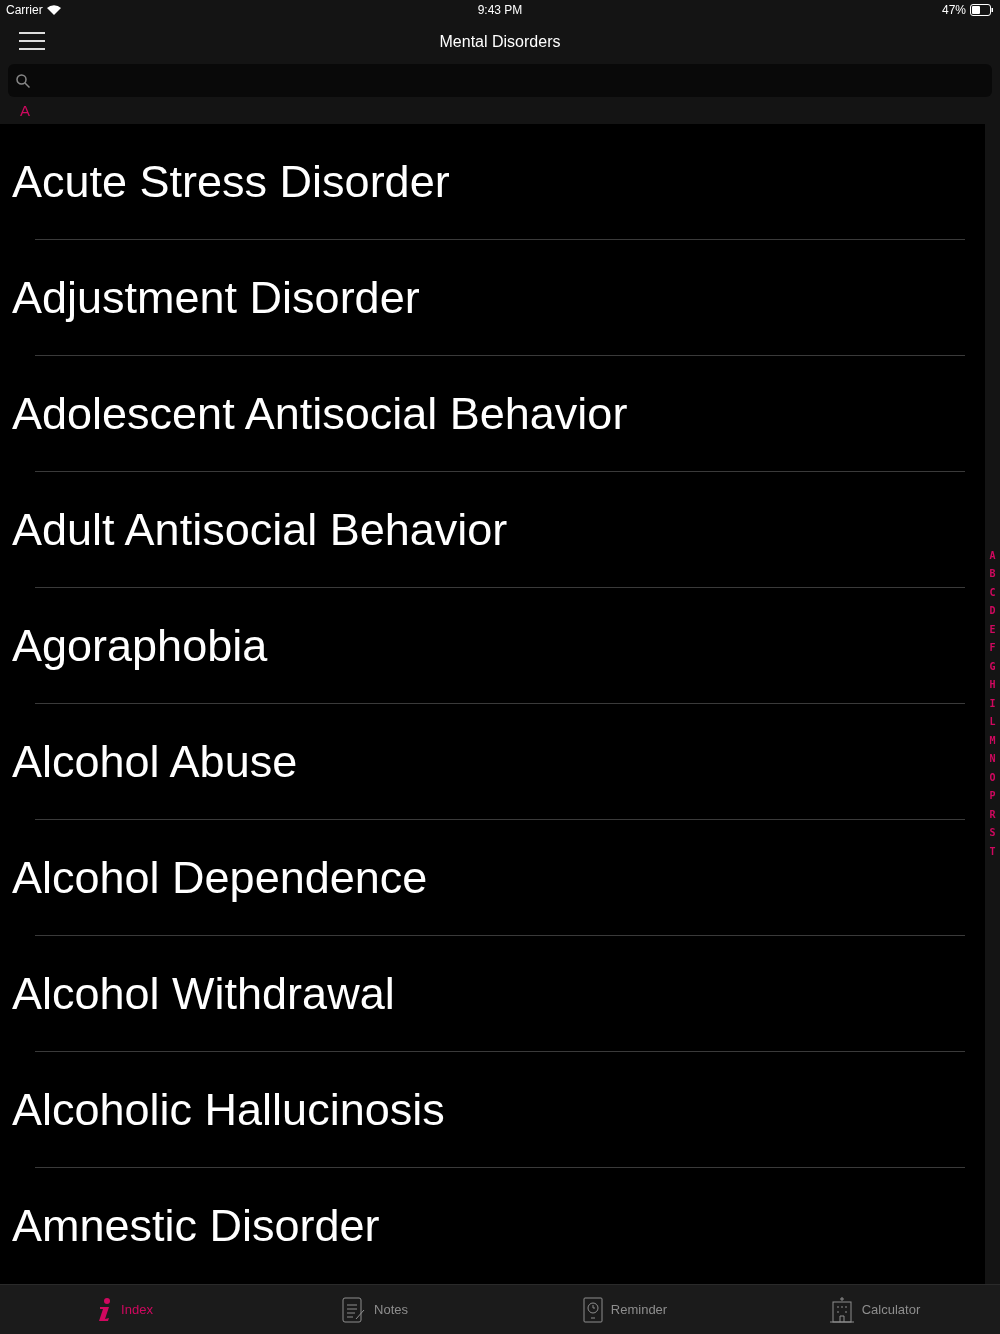  What do you see at coordinates (992, 685) in the screenshot?
I see `alphabet-letter: H` at bounding box center [992, 685].